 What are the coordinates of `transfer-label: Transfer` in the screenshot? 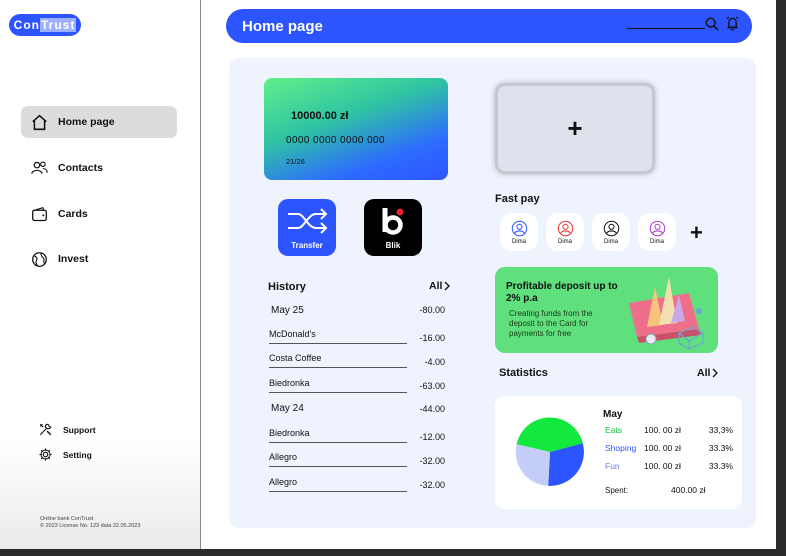 It's located at (307, 245).